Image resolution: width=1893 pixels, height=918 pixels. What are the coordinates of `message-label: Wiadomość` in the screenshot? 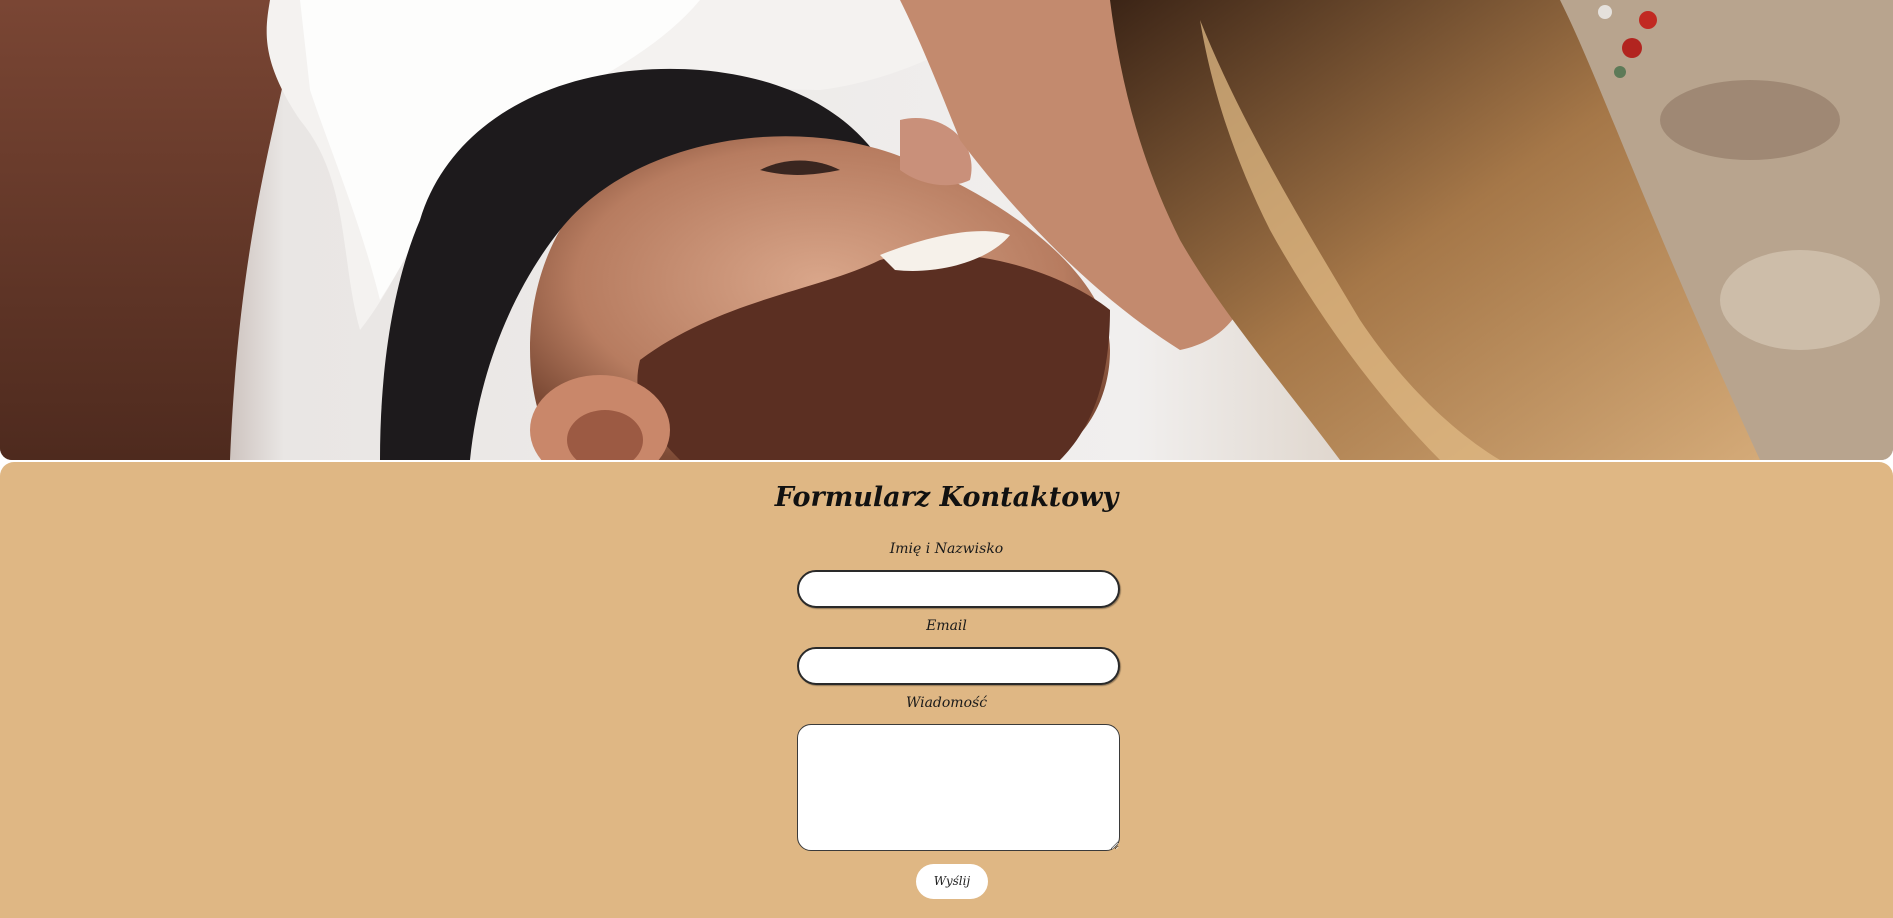 It's located at (946, 703).